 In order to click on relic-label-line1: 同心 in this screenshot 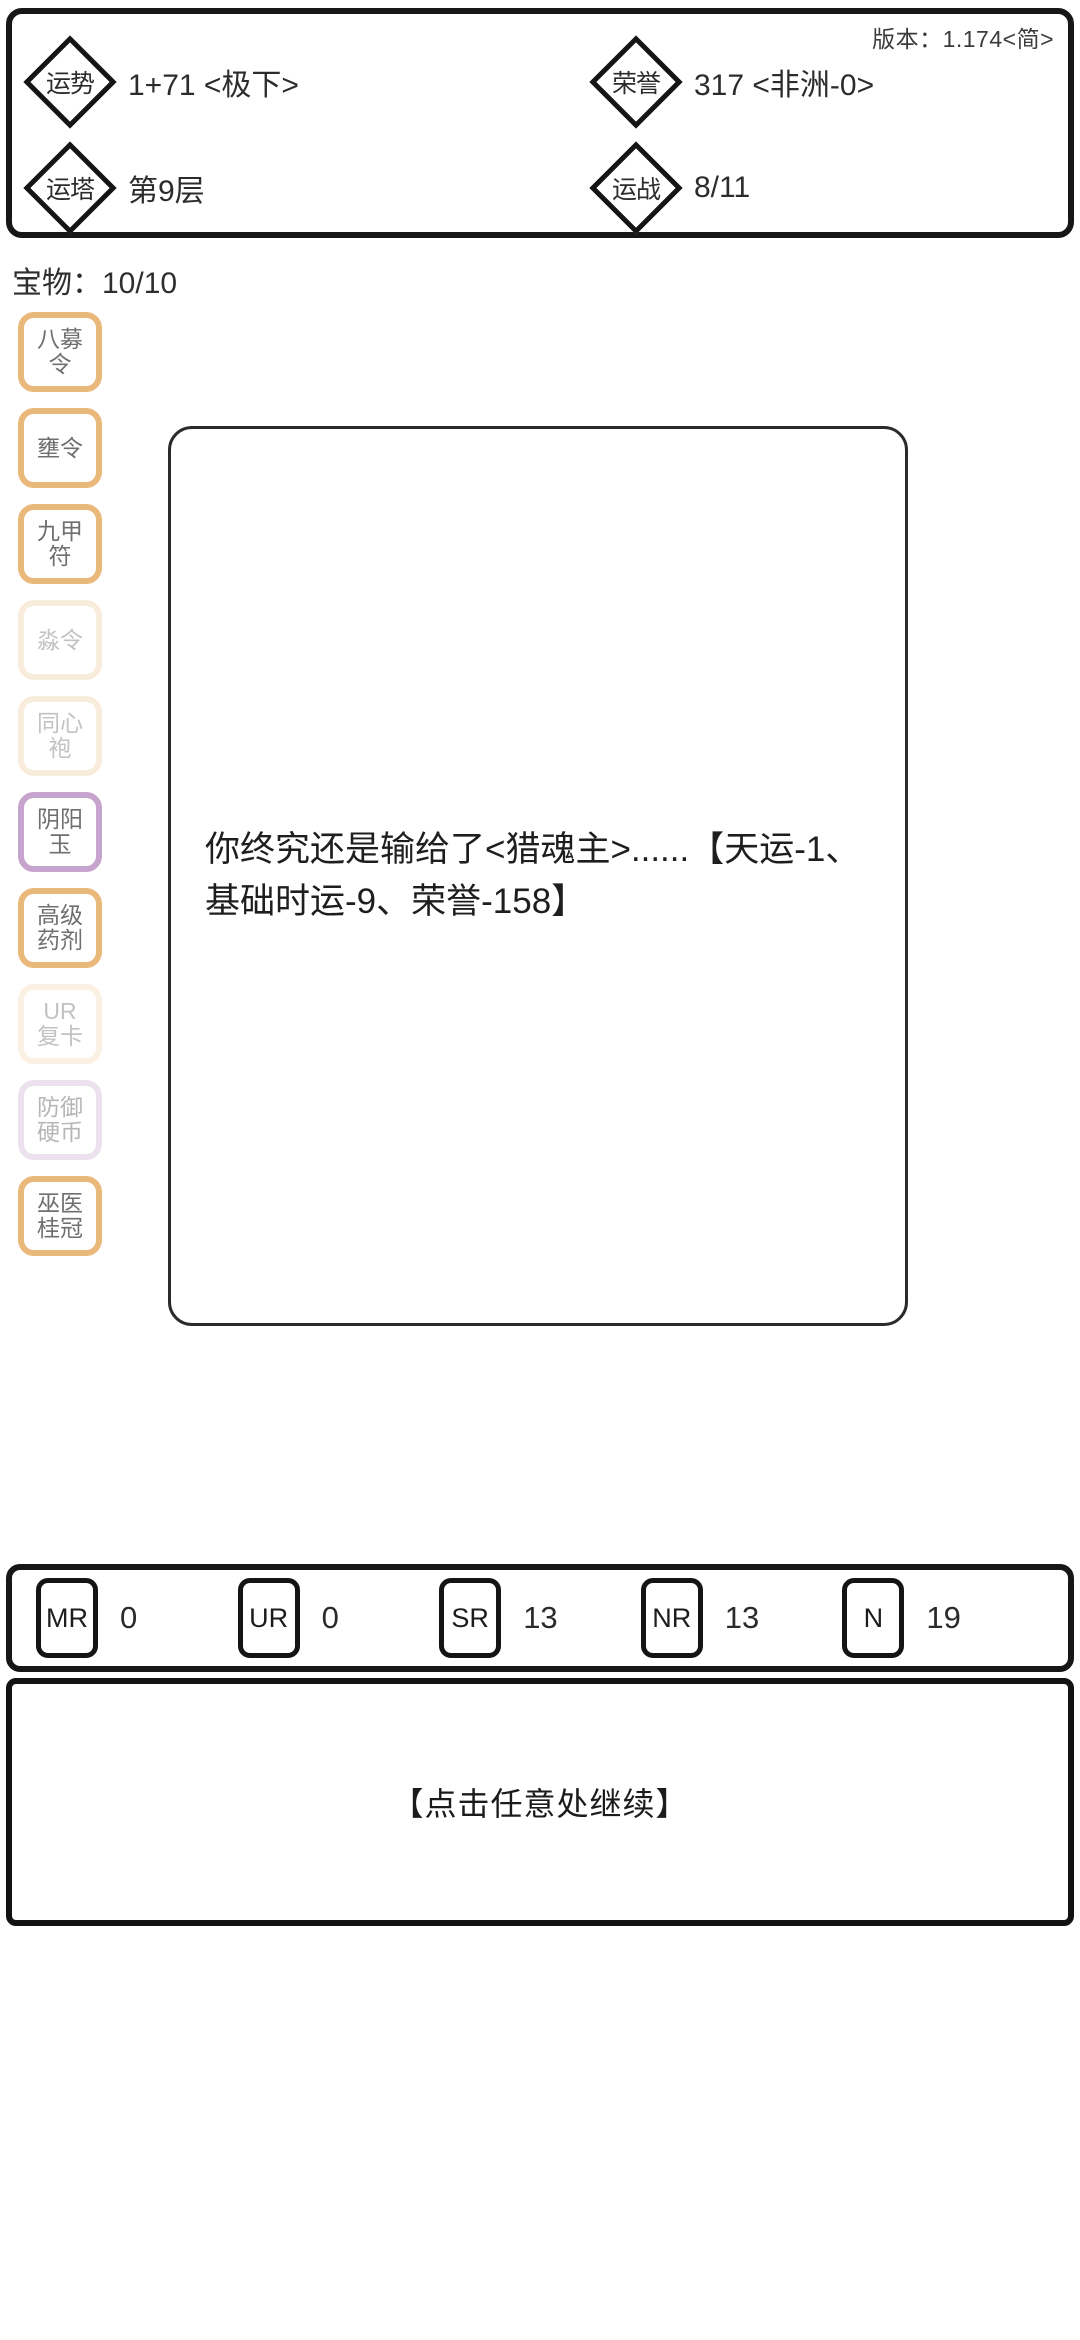, I will do `click(60, 723)`.